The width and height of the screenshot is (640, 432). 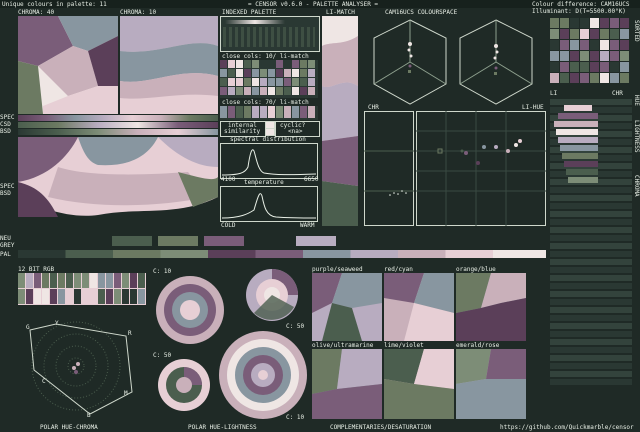 What do you see at coordinates (617, 93) in the screenshot?
I see `chr2-label: CHR` at bounding box center [617, 93].